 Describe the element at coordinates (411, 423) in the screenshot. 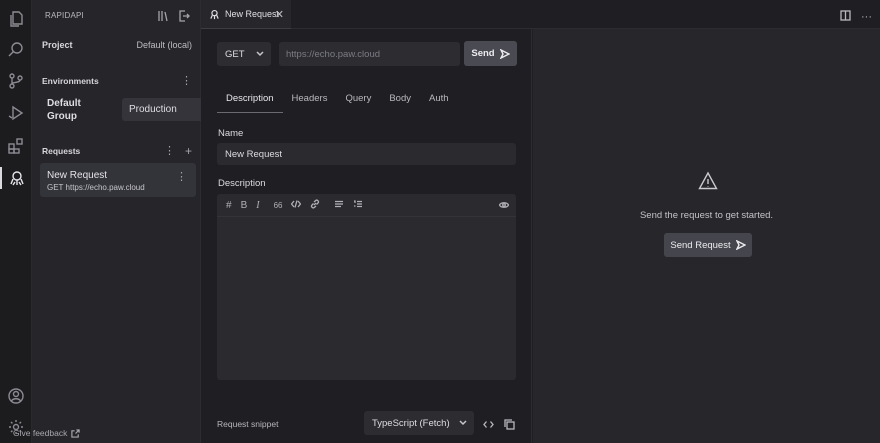

I see `snippet-value: TypeScript (Fetch)` at that location.